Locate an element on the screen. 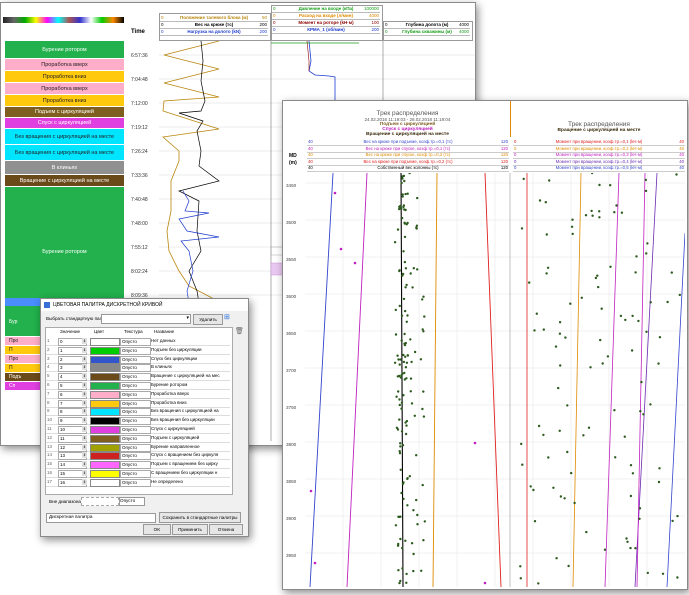 This screenshot has width=689, height=595. column-name: Название is located at coordinates (164, 331).